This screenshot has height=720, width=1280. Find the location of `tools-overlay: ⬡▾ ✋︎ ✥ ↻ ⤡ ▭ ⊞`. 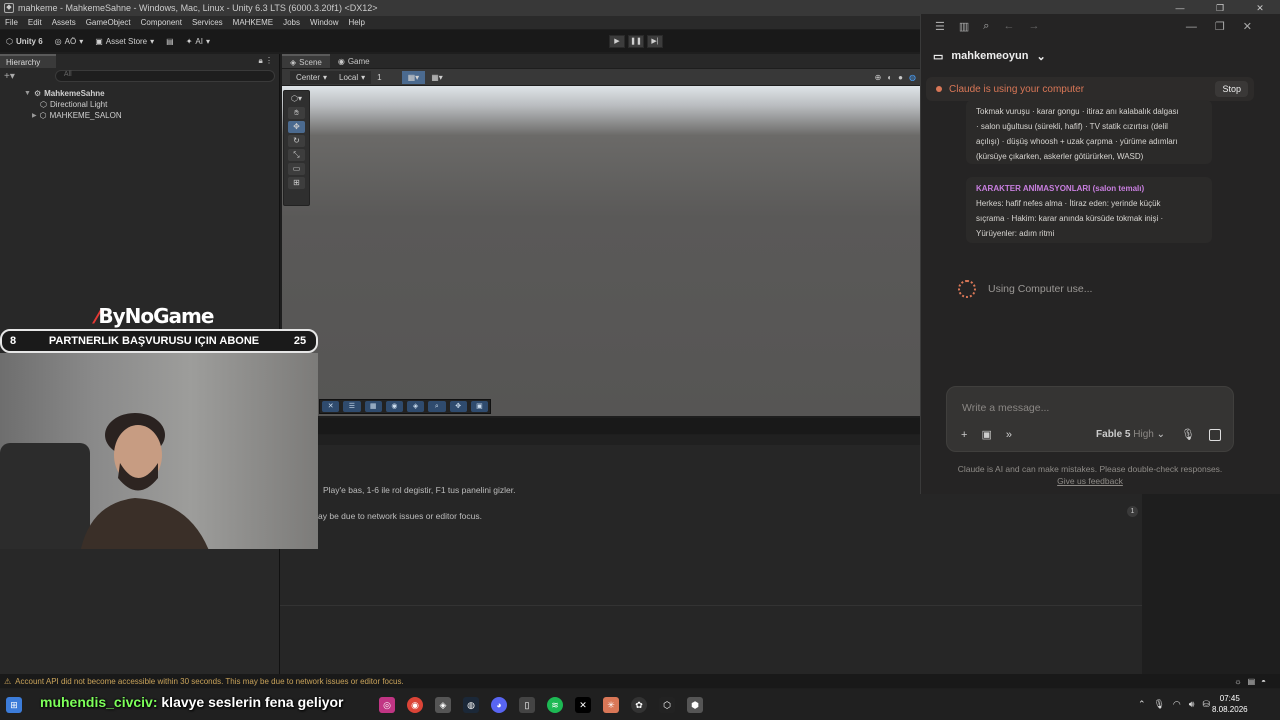

tools-overlay: ⬡▾ ✋︎ ✥ ↻ ⤡ ▭ ⊞ is located at coordinates (296, 148).